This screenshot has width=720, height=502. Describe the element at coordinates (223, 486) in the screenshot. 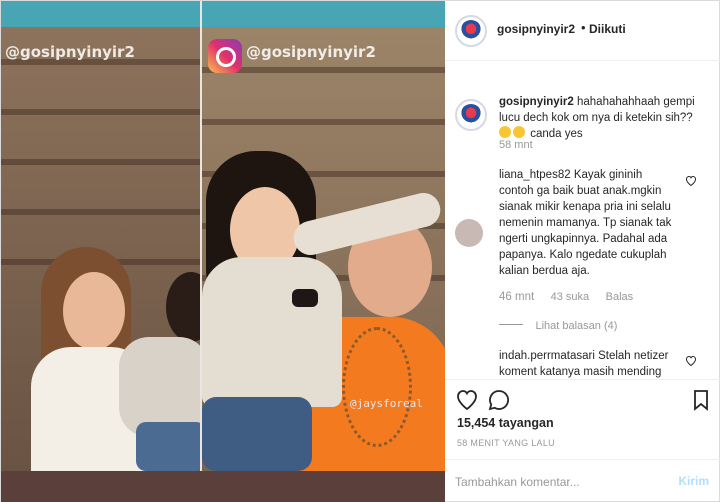

I see `video-bottom-strip` at that location.